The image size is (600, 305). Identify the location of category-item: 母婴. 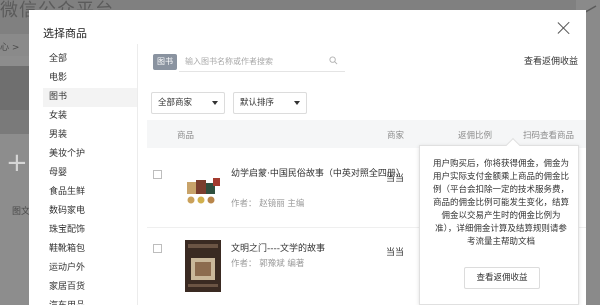
(90, 173).